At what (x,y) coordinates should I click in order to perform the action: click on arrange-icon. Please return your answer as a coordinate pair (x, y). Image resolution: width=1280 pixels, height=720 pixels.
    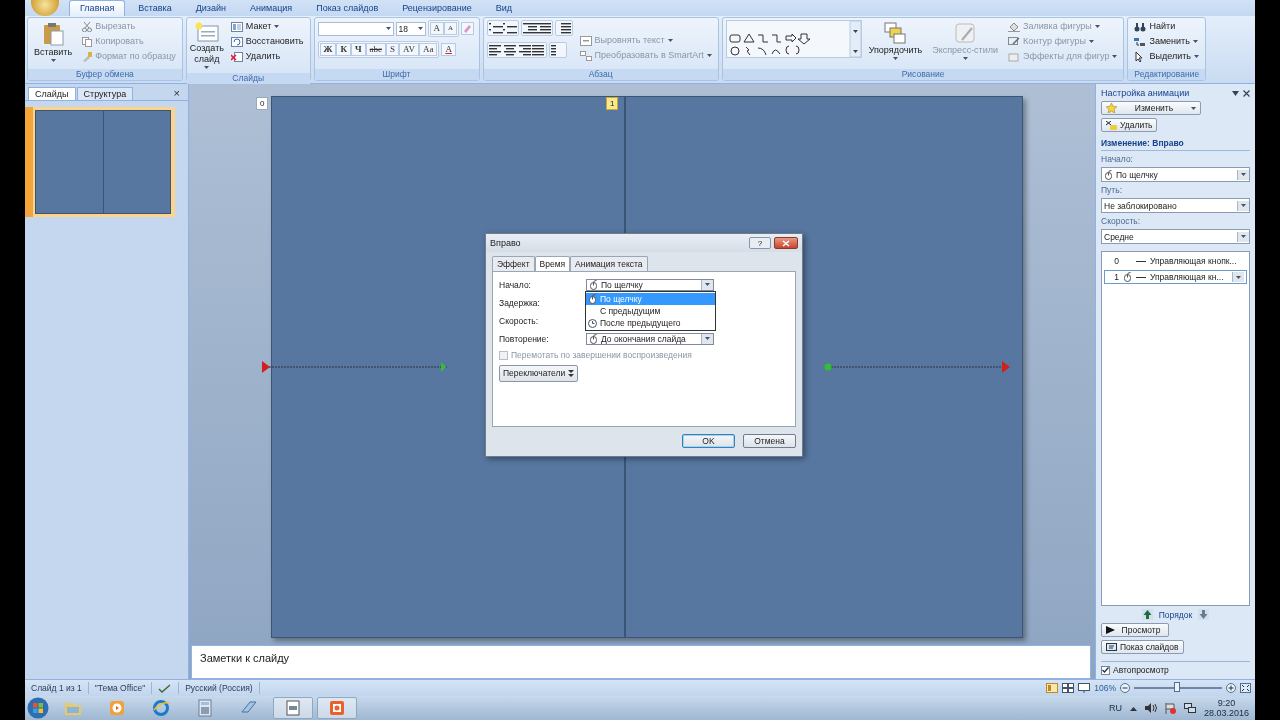
    Looking at the image, I should click on (895, 33).